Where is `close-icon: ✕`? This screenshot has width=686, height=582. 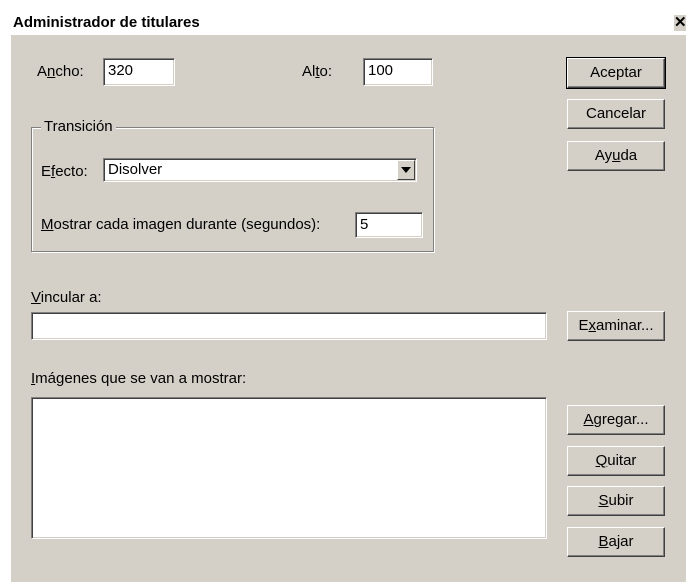 close-icon: ✕ is located at coordinates (679, 23).